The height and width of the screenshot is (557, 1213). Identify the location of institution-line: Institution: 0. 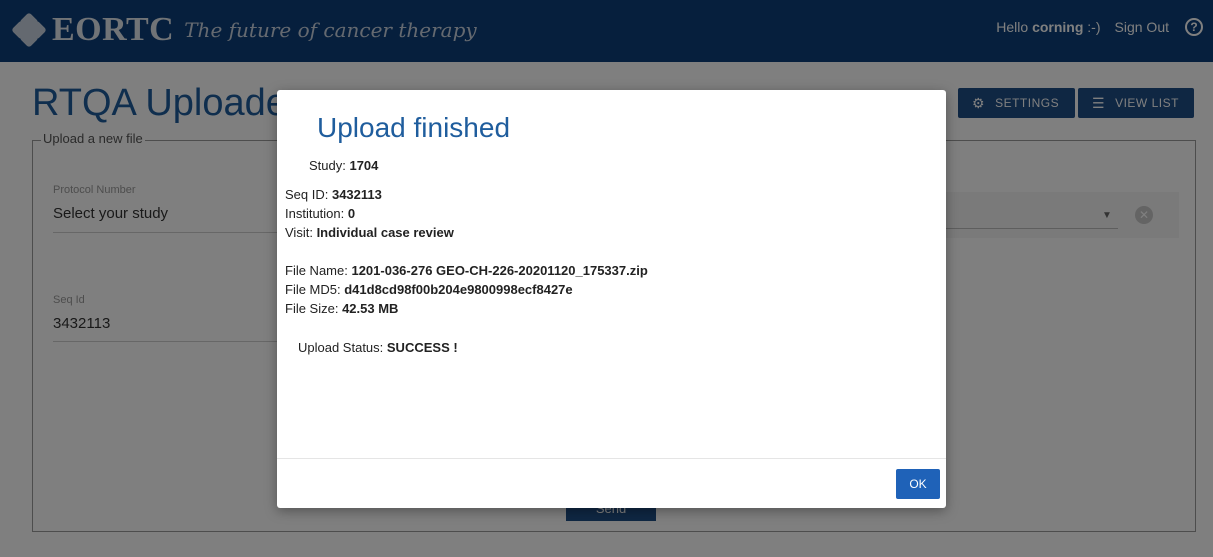
(320, 213).